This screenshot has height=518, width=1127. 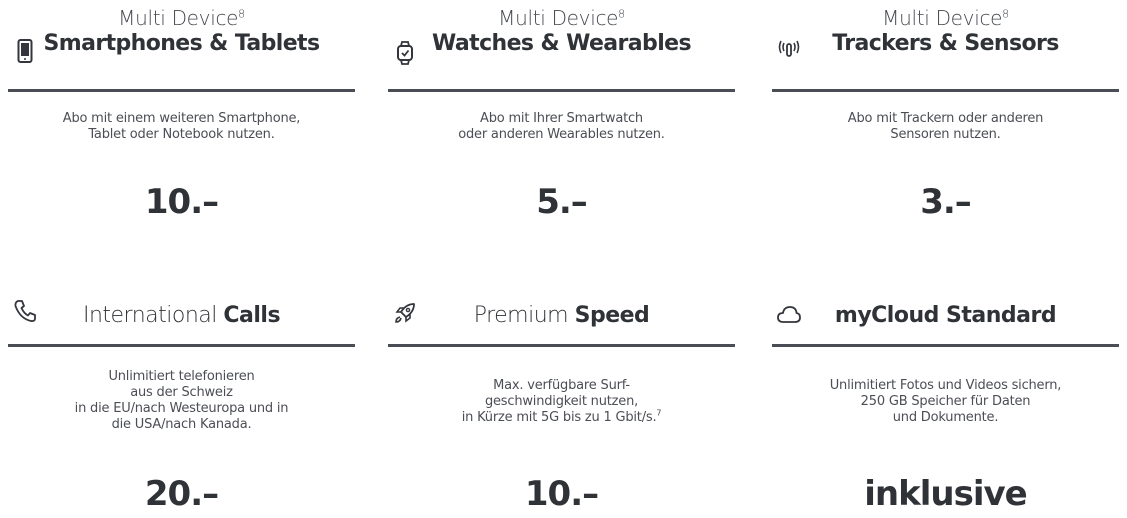 What do you see at coordinates (182, 43) in the screenshot?
I see `card-title: Smartphones & Tablets` at bounding box center [182, 43].